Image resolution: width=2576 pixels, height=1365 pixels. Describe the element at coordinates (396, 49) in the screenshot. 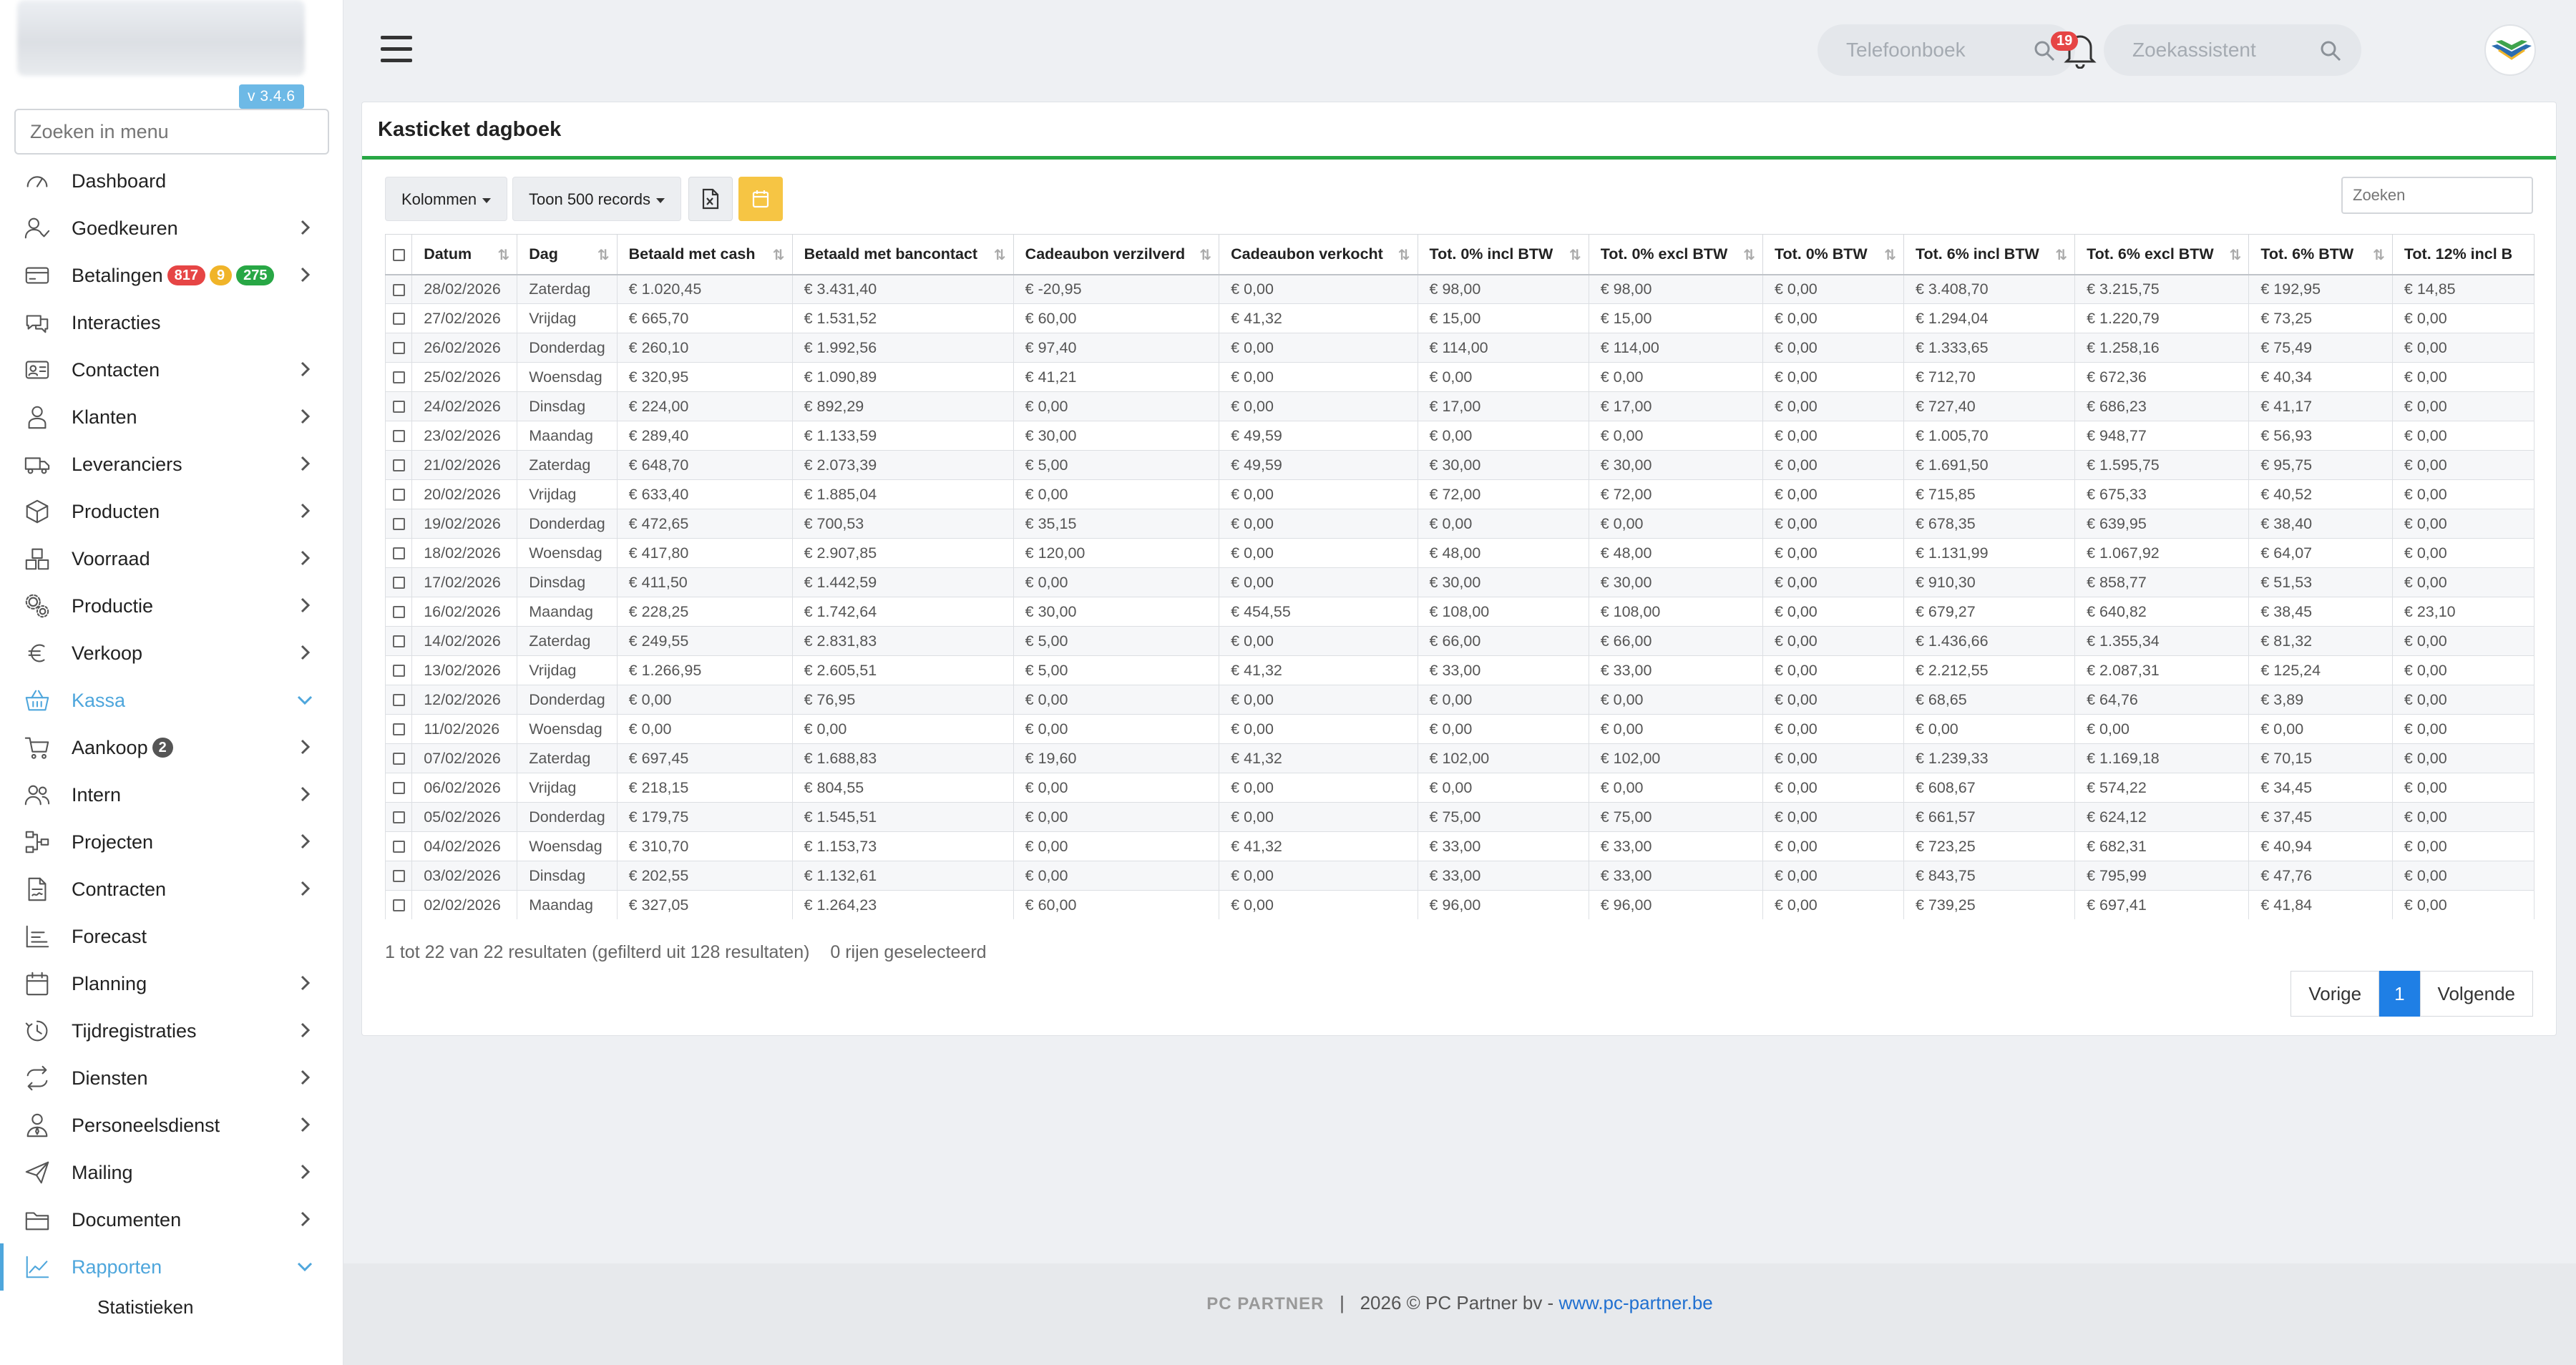

I see `hamburger-menu-icon` at that location.